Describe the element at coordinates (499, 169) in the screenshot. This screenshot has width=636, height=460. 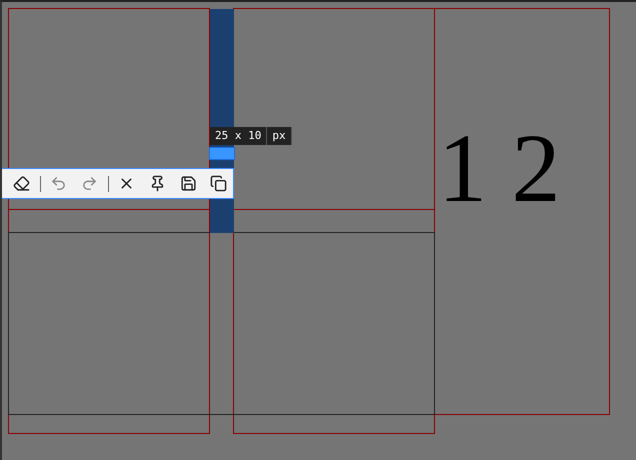
I see `canvas-text: 1 2` at that location.